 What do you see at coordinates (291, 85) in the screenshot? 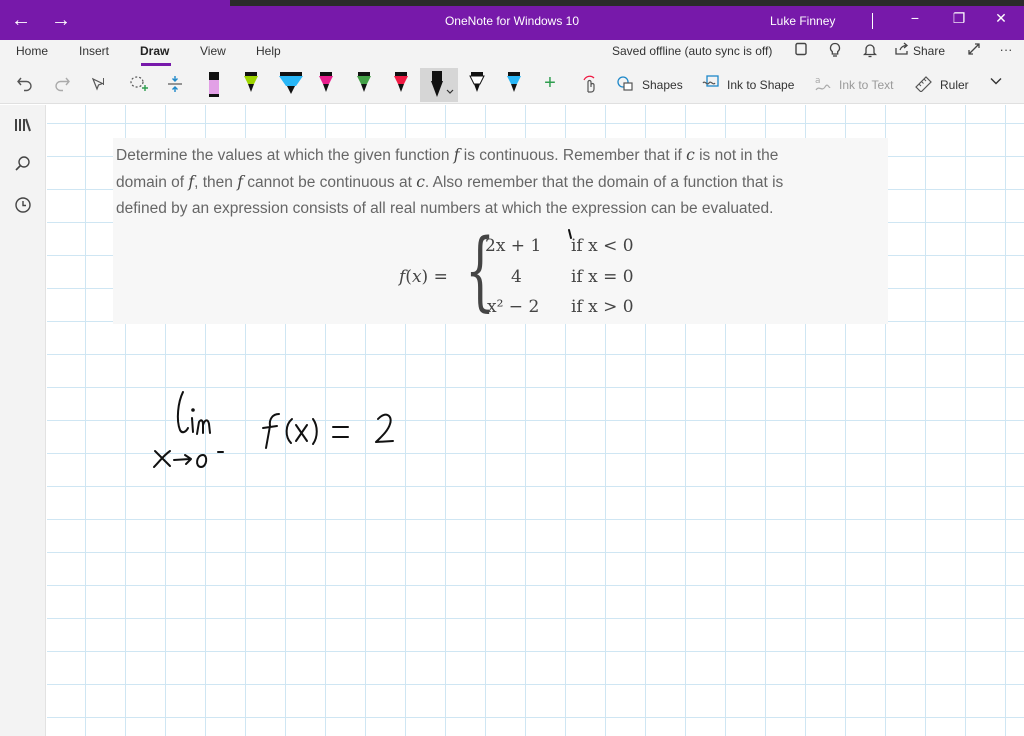
I see `highlighter-blue-icon` at bounding box center [291, 85].